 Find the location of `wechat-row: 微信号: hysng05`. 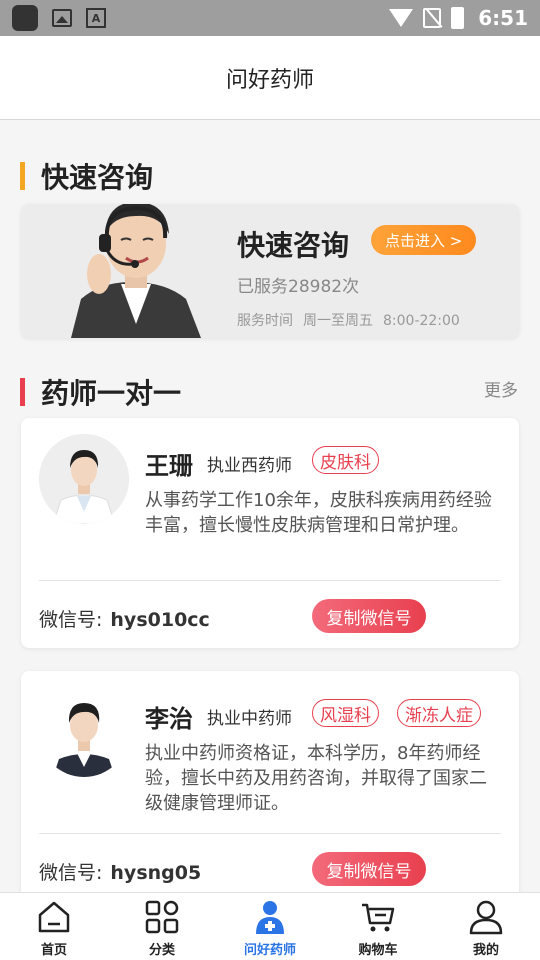

wechat-row: 微信号: hysng05 is located at coordinates (120, 871).